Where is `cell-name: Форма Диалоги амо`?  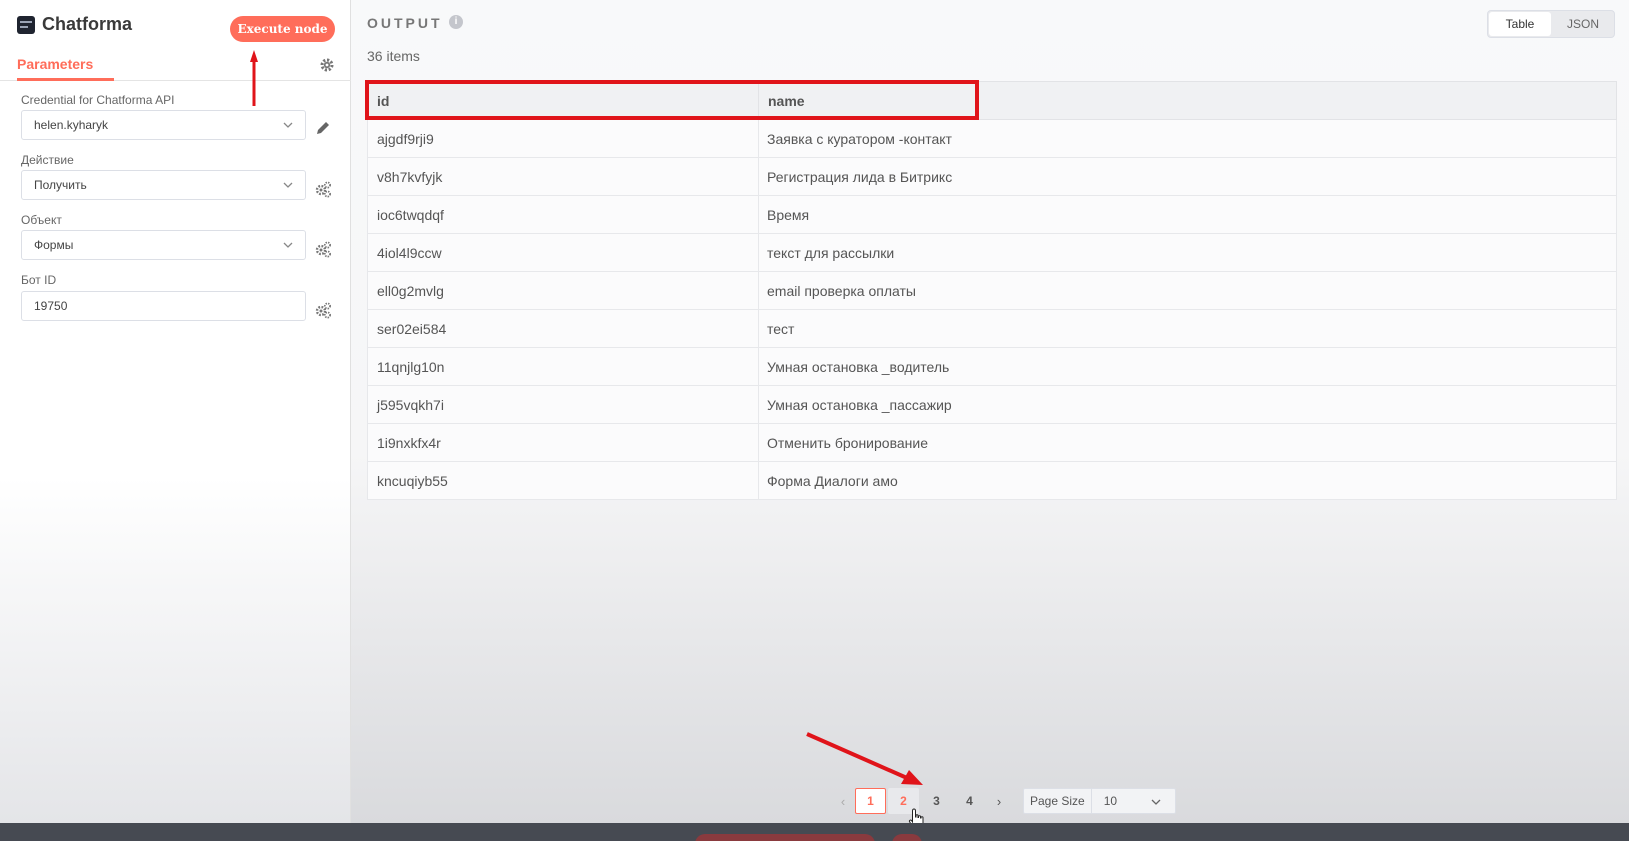 cell-name: Форма Диалоги амо is located at coordinates (1187, 480).